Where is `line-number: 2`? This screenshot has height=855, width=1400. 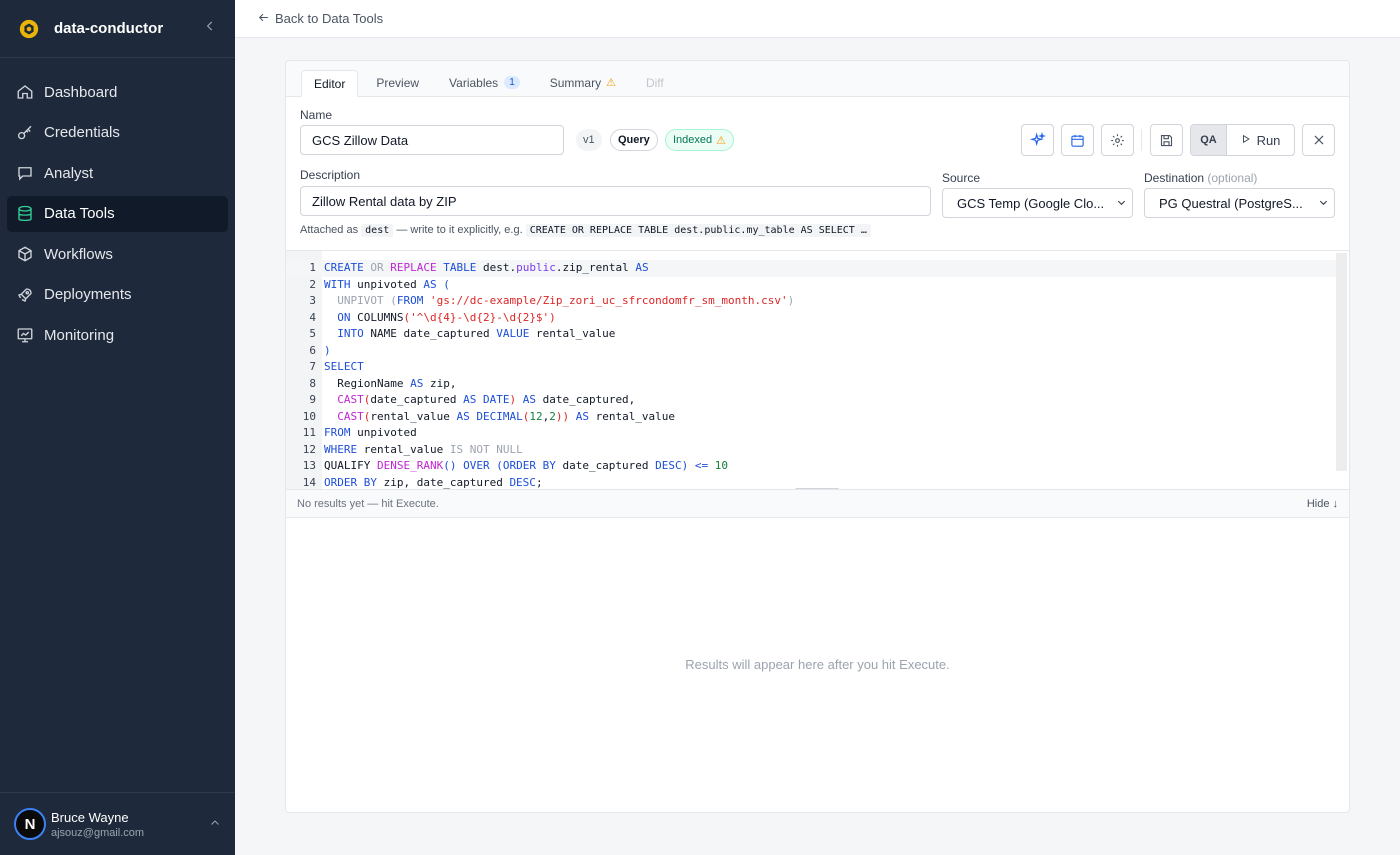
line-number: 2 is located at coordinates (312, 284).